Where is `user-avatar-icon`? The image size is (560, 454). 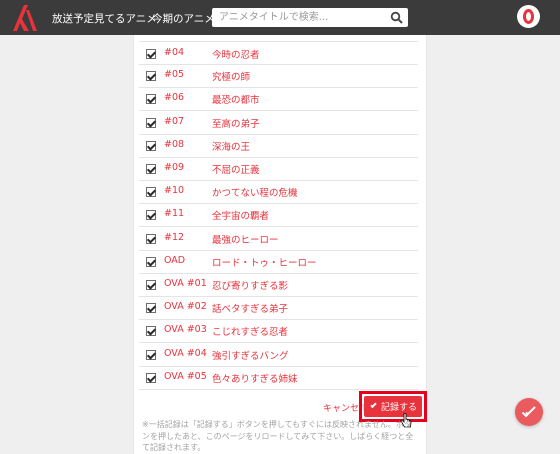 user-avatar-icon is located at coordinates (528, 16).